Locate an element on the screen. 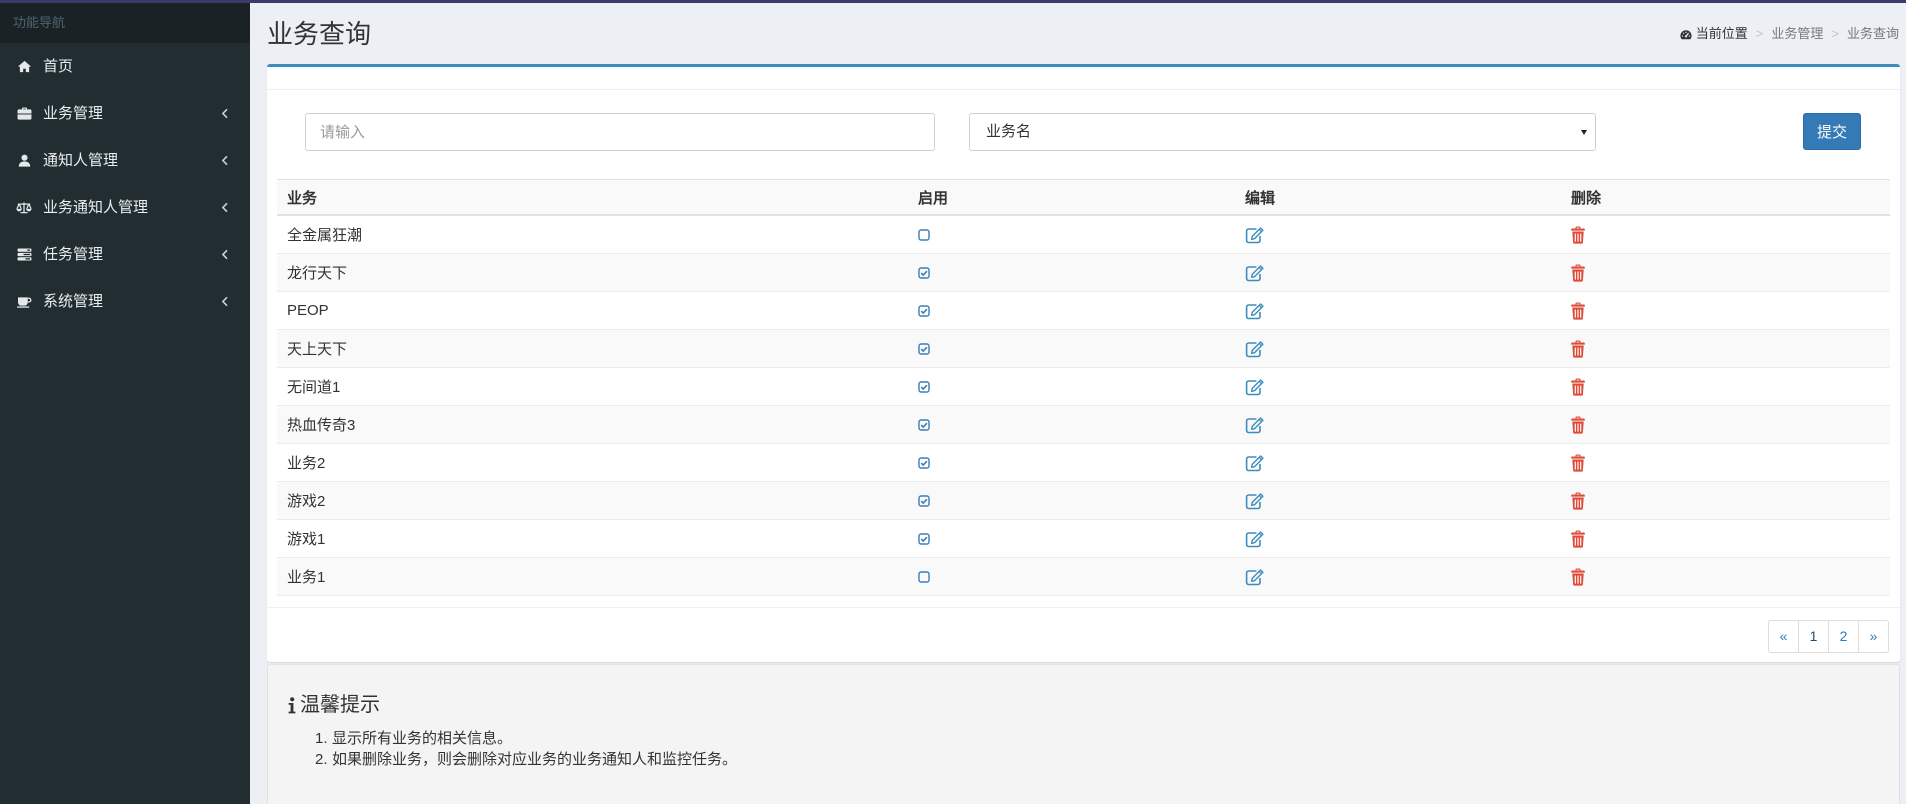  search-input is located at coordinates (620, 132).